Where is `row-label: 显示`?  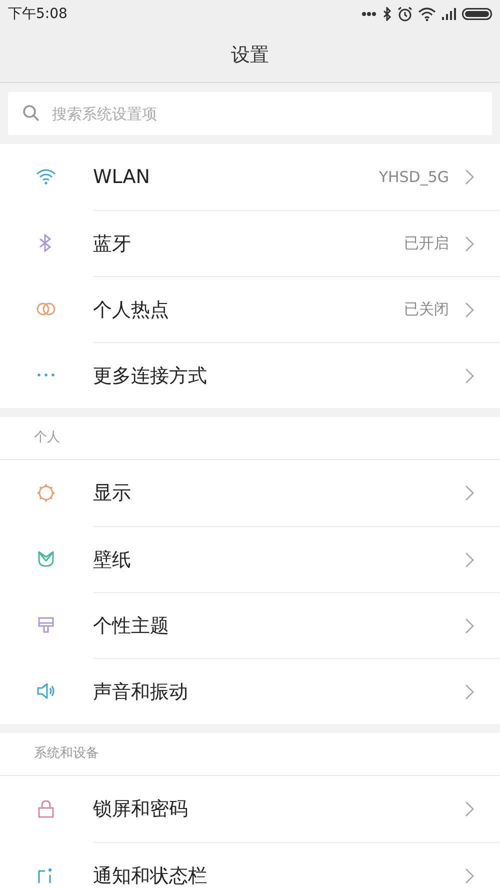 row-label: 显示 is located at coordinates (112, 493).